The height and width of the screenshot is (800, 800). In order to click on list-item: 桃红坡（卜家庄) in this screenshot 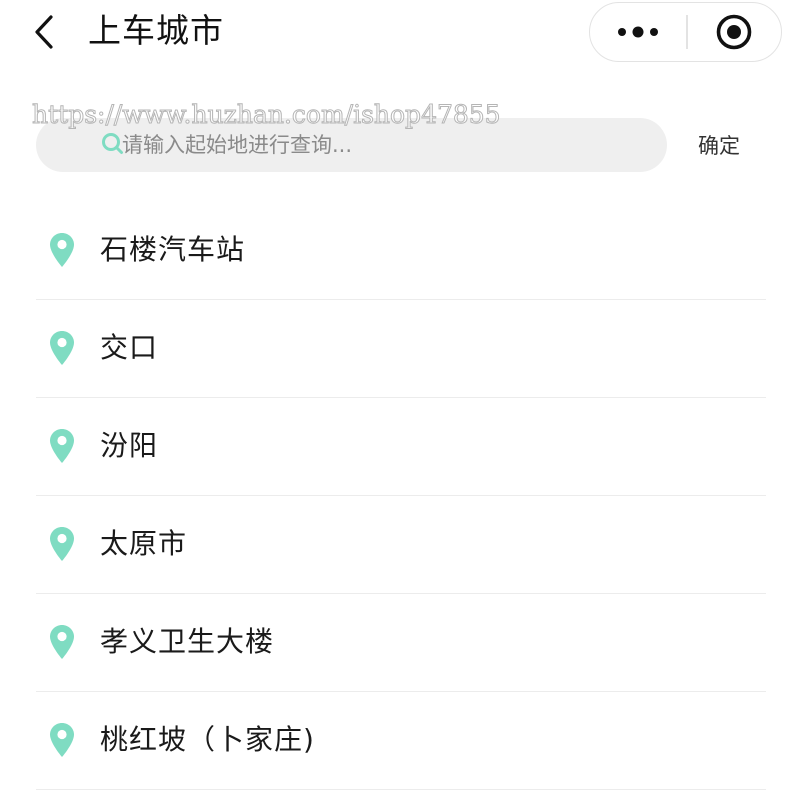, I will do `click(401, 741)`.